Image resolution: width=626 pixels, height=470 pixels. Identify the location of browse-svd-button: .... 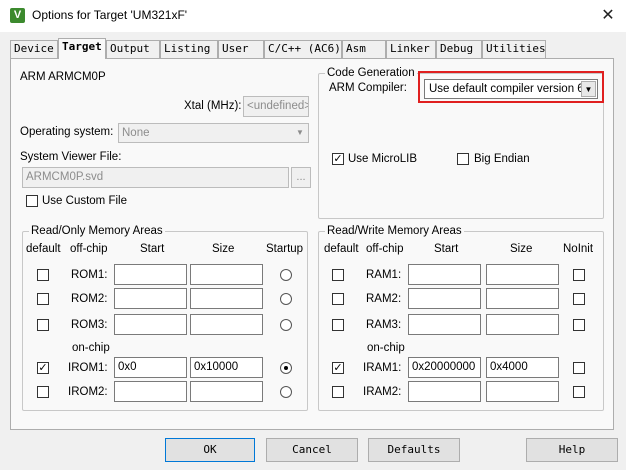
(301, 177).